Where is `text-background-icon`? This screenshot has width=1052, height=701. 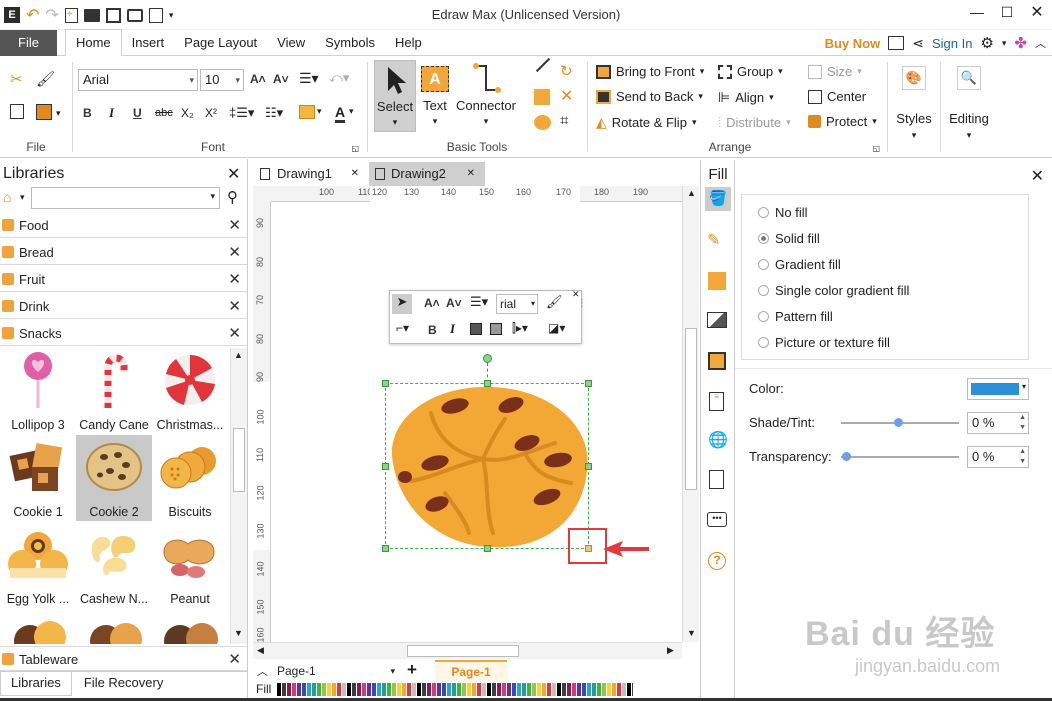 text-background-icon is located at coordinates (307, 112).